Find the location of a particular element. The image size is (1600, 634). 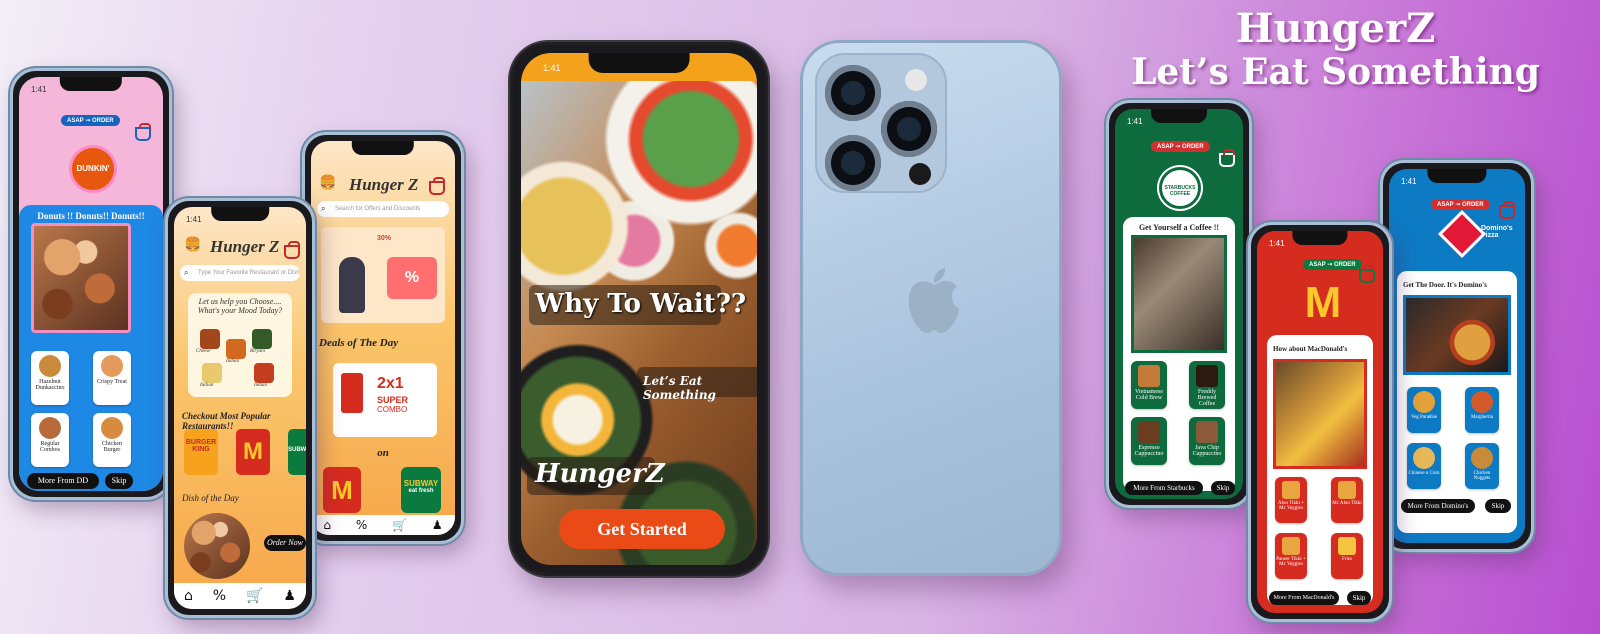

menu-item: Margherita is located at coordinates (1482, 410).